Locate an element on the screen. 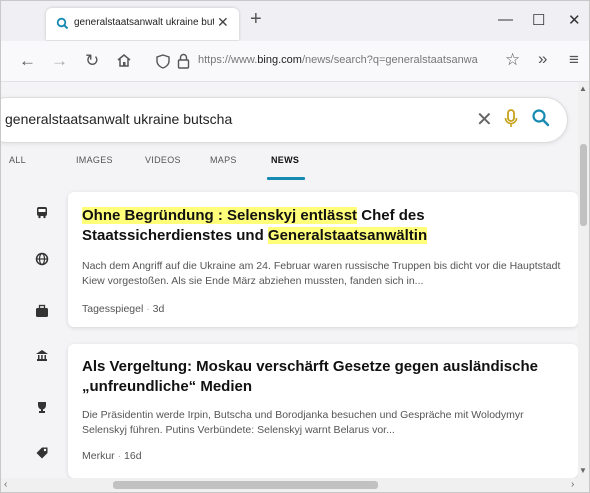 This screenshot has width=590, height=493. tab-maps: MAPS is located at coordinates (223, 160).